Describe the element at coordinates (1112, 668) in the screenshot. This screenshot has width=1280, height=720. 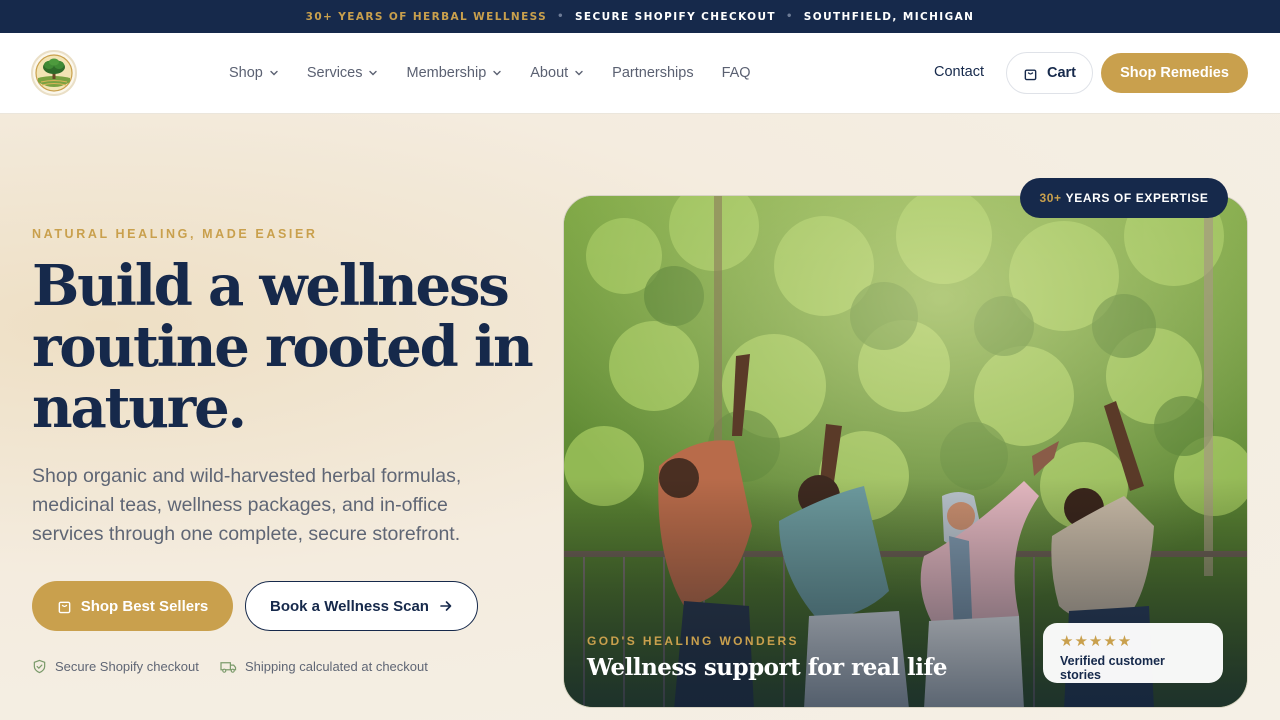
I see `review-text: Verified customer stories` at that location.